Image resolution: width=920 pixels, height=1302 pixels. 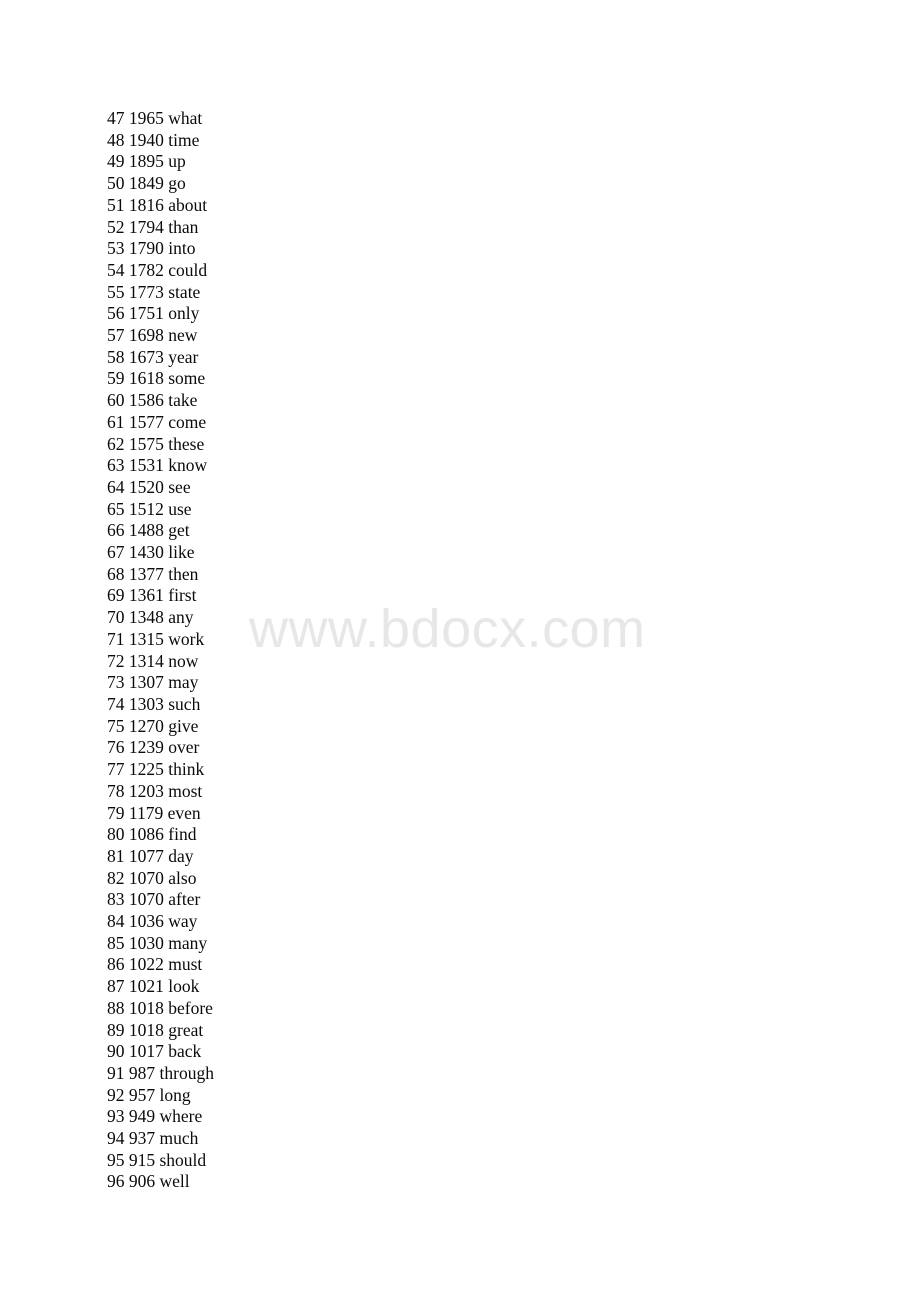 What do you see at coordinates (146, 964) in the screenshot?
I see `count-value: 1022` at bounding box center [146, 964].